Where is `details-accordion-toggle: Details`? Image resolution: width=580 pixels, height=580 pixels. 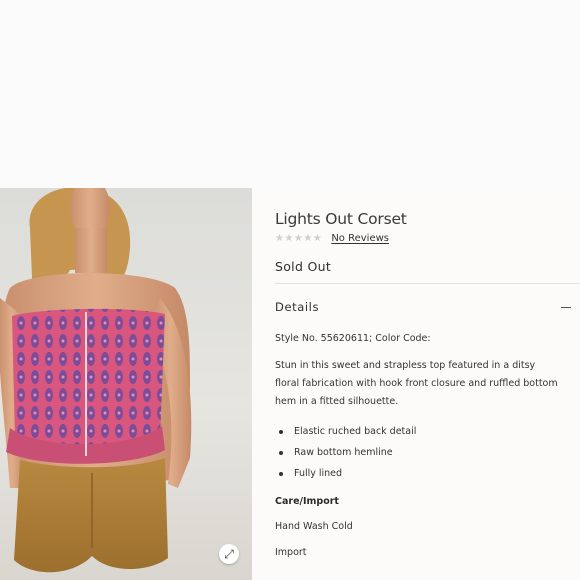
details-accordion-toggle: Details is located at coordinates (425, 307).